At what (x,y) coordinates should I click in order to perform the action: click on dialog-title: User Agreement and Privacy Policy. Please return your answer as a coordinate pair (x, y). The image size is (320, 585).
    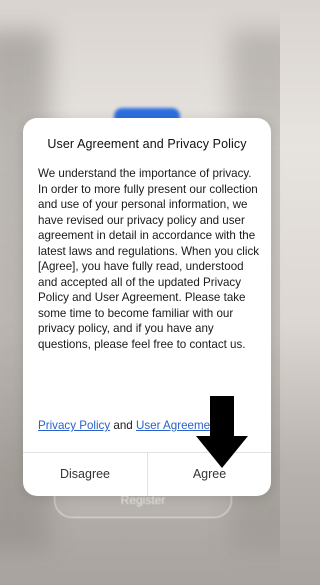
    Looking at the image, I should click on (147, 144).